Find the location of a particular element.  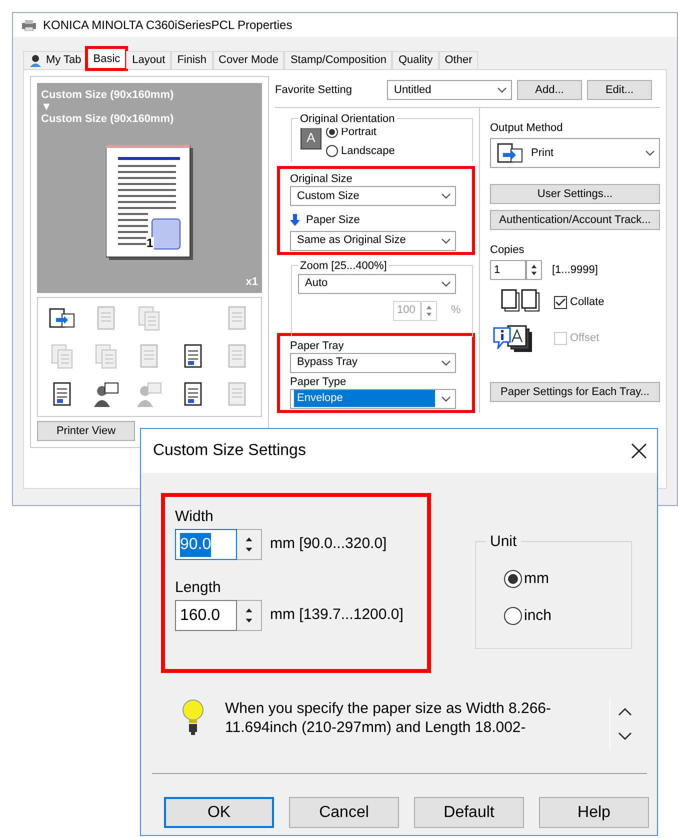

tab: My Tab is located at coordinates (55, 60).